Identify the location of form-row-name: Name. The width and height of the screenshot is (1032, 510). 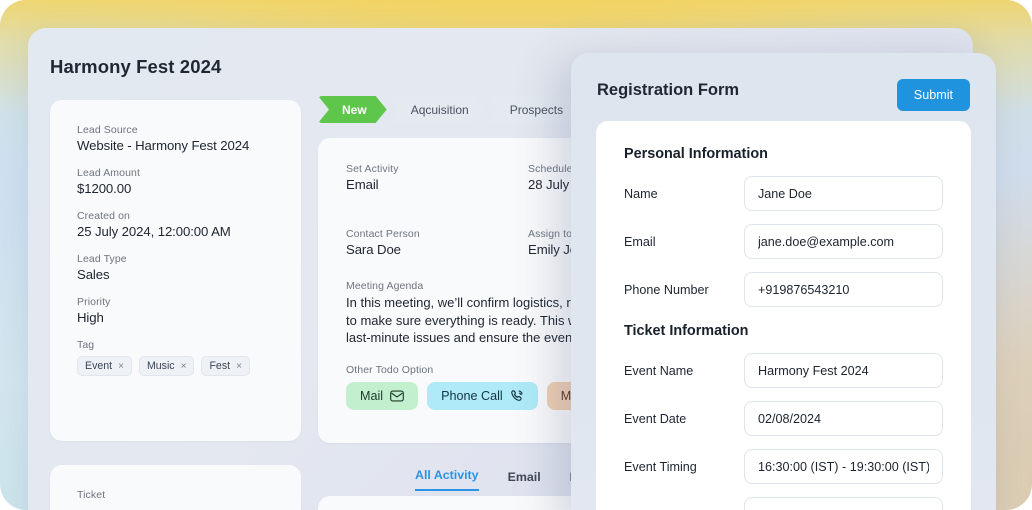
(783, 193).